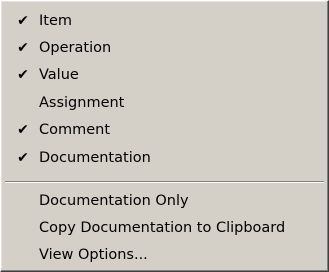 The height and width of the screenshot is (272, 329). I want to click on menu-item-label: Copy Documentation to Clipboard, so click(162, 228).